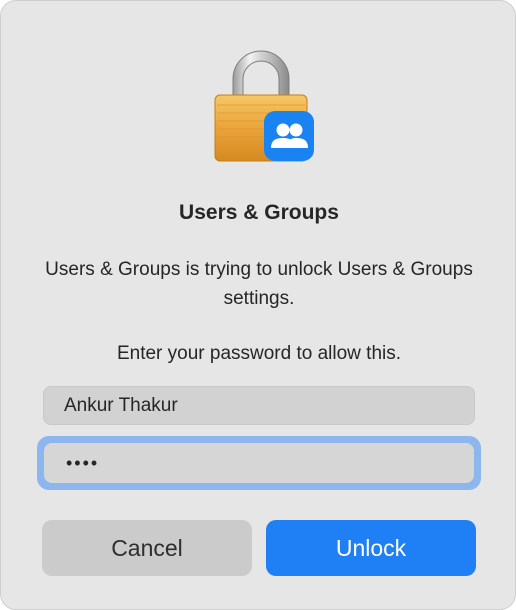 Image resolution: width=516 pixels, height=610 pixels. I want to click on password-field, so click(259, 463).